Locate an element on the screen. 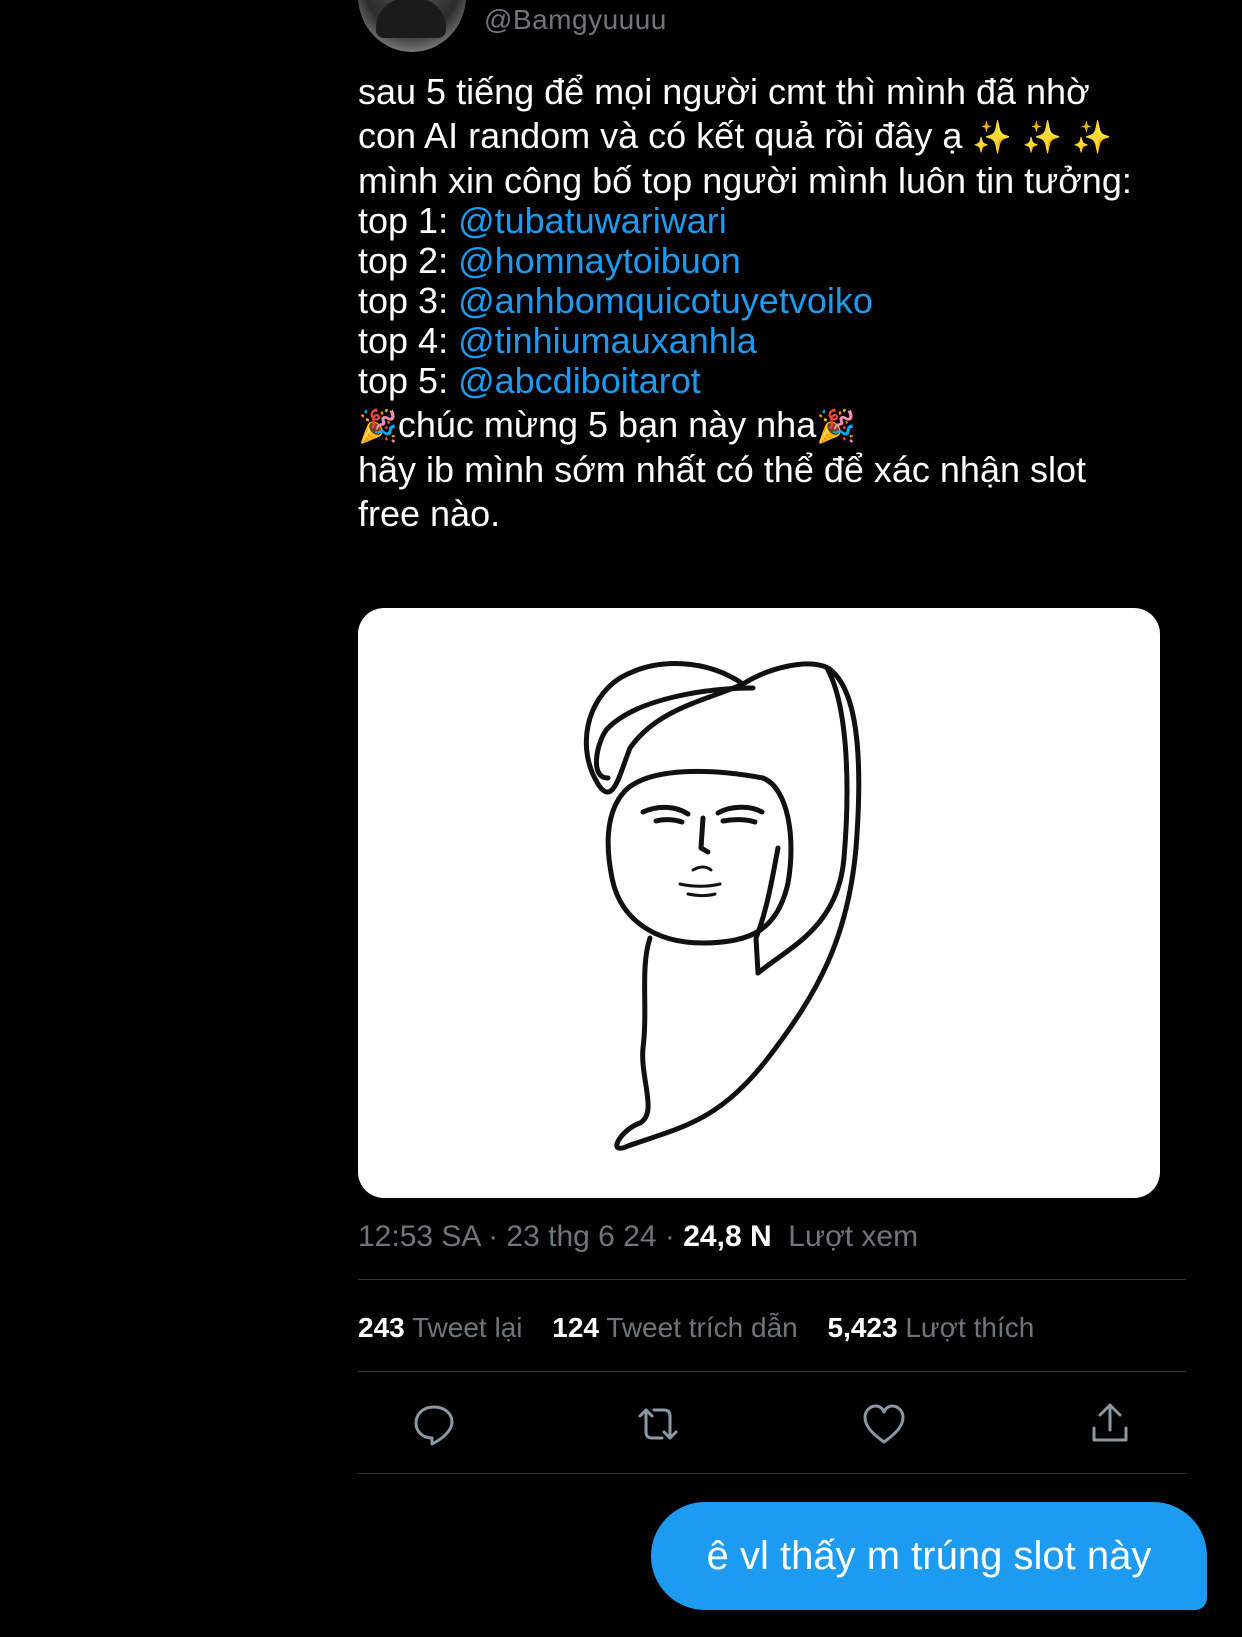 Image resolution: width=1242 pixels, height=1637 pixels. user-handle: @Bamgyuuuu is located at coordinates (575, 20).